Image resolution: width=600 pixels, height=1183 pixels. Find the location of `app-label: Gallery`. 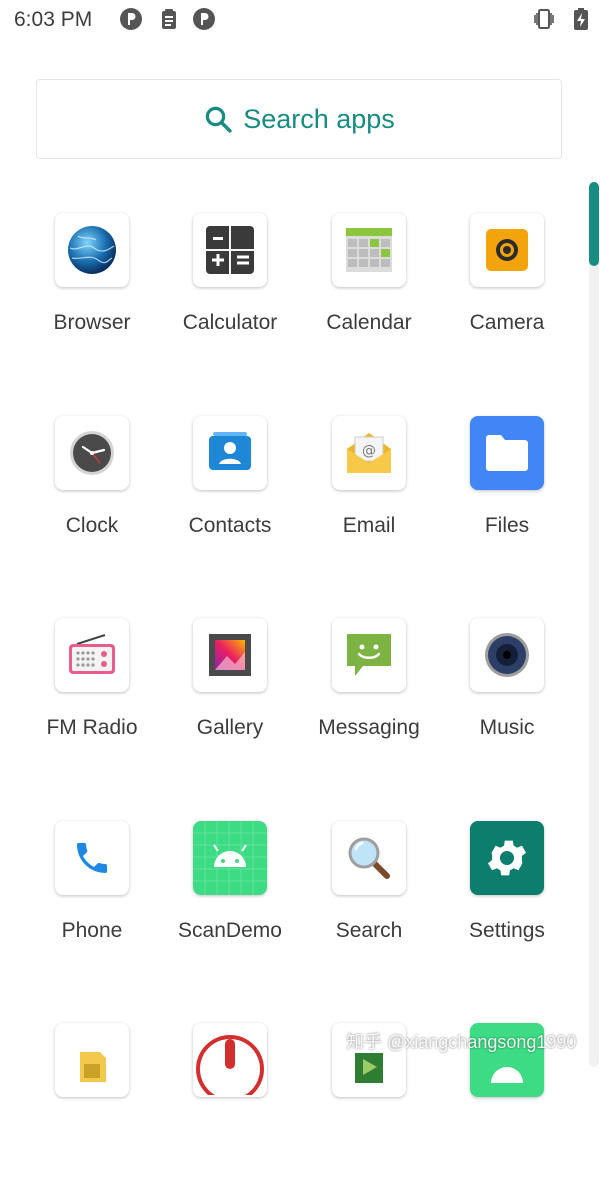

app-label: Gallery is located at coordinates (230, 727).